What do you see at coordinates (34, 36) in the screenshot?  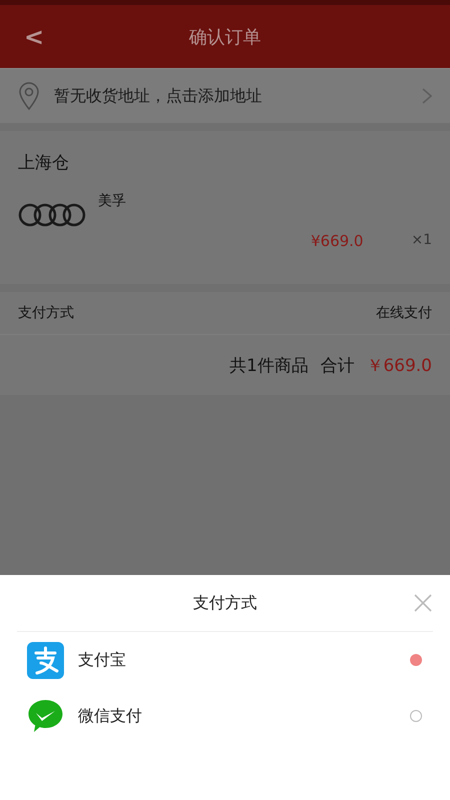 I see `back-button: <` at bounding box center [34, 36].